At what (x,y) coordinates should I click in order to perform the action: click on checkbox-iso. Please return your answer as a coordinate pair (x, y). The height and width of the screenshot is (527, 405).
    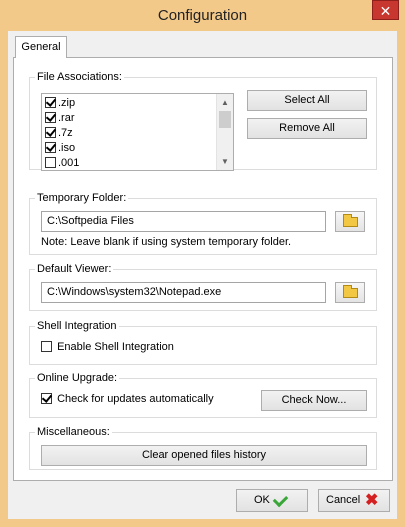
    Looking at the image, I should click on (50, 147).